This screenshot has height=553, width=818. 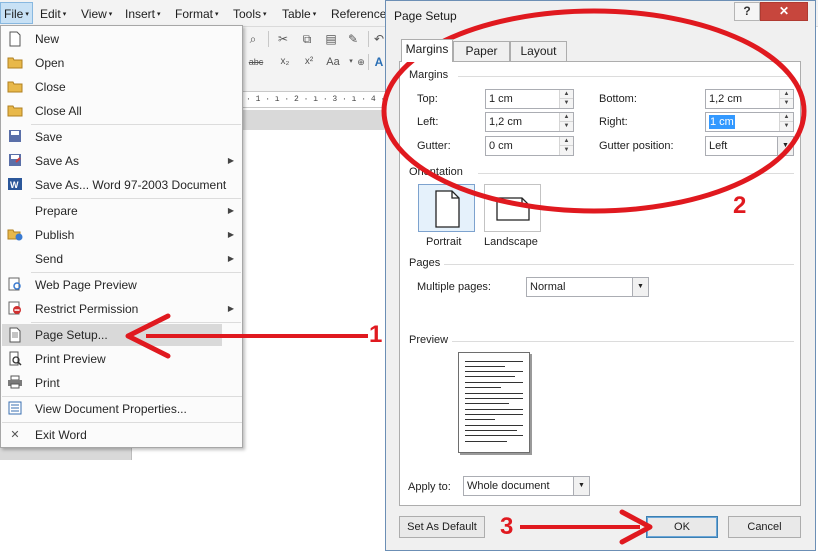 I want to click on annotation-number-1: 1, so click(x=376, y=334).